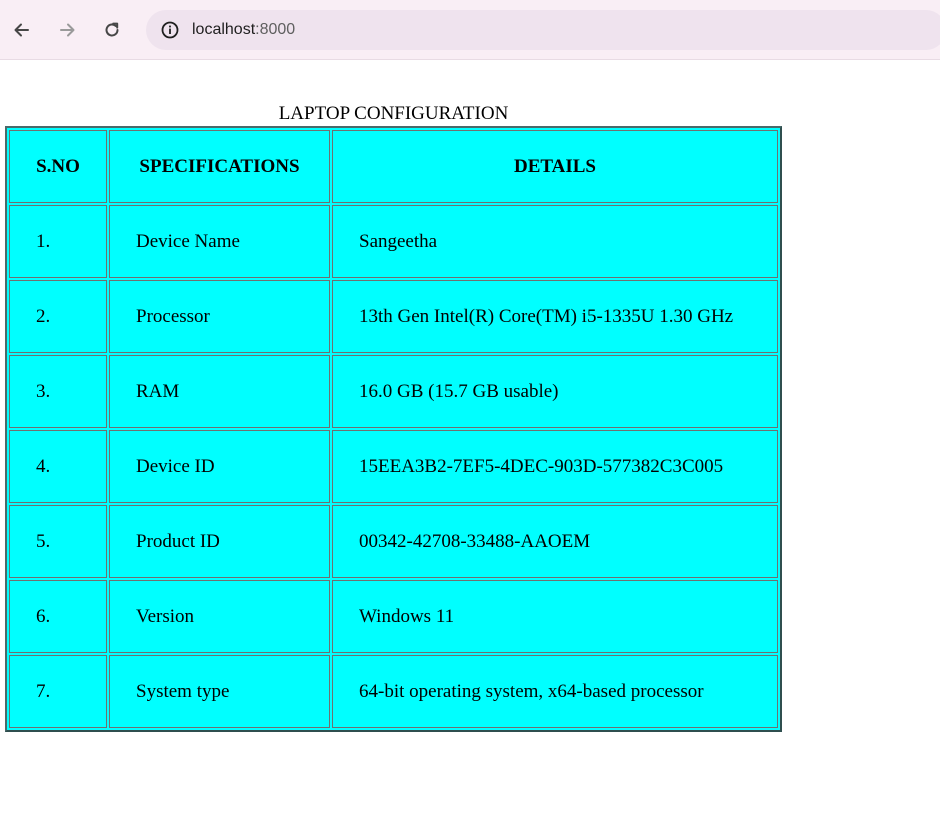  I want to click on browser-toolbar: localhost:8000, so click(470, 30).